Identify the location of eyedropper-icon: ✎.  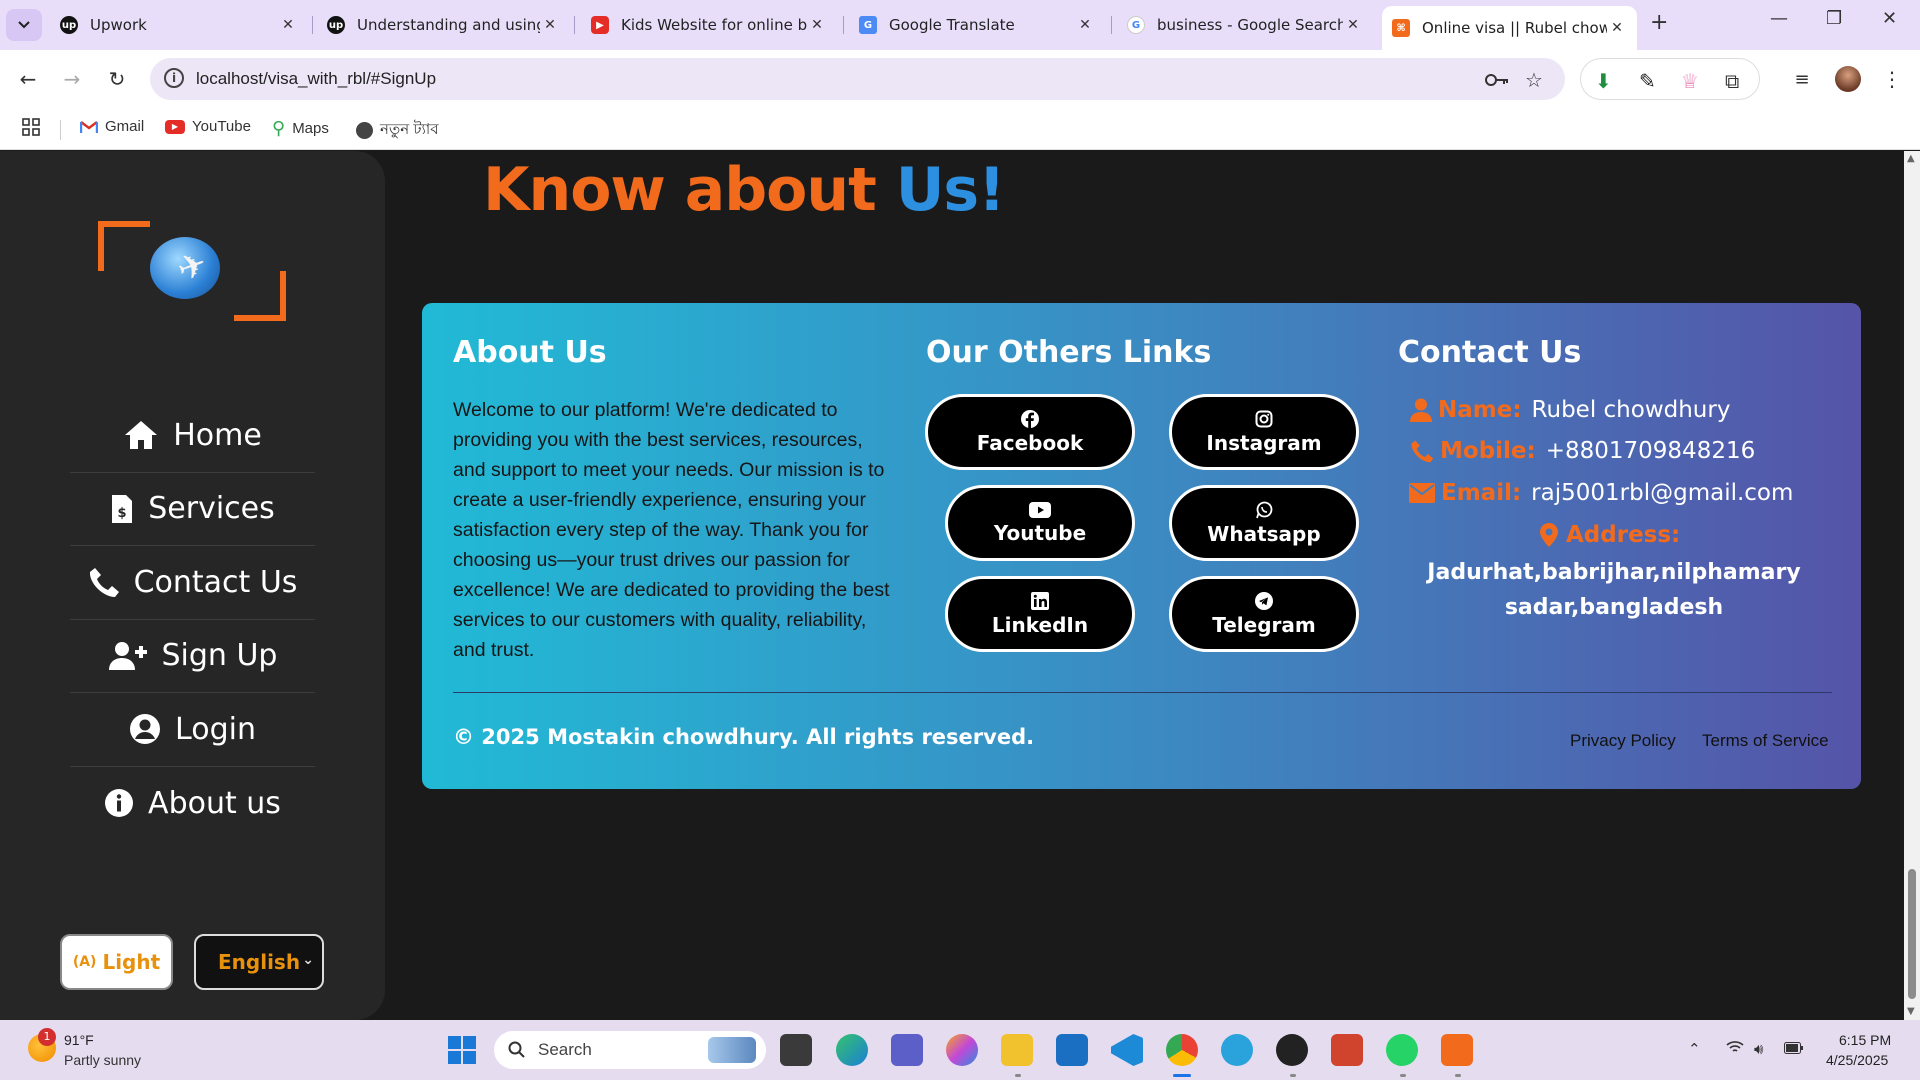
(1647, 81).